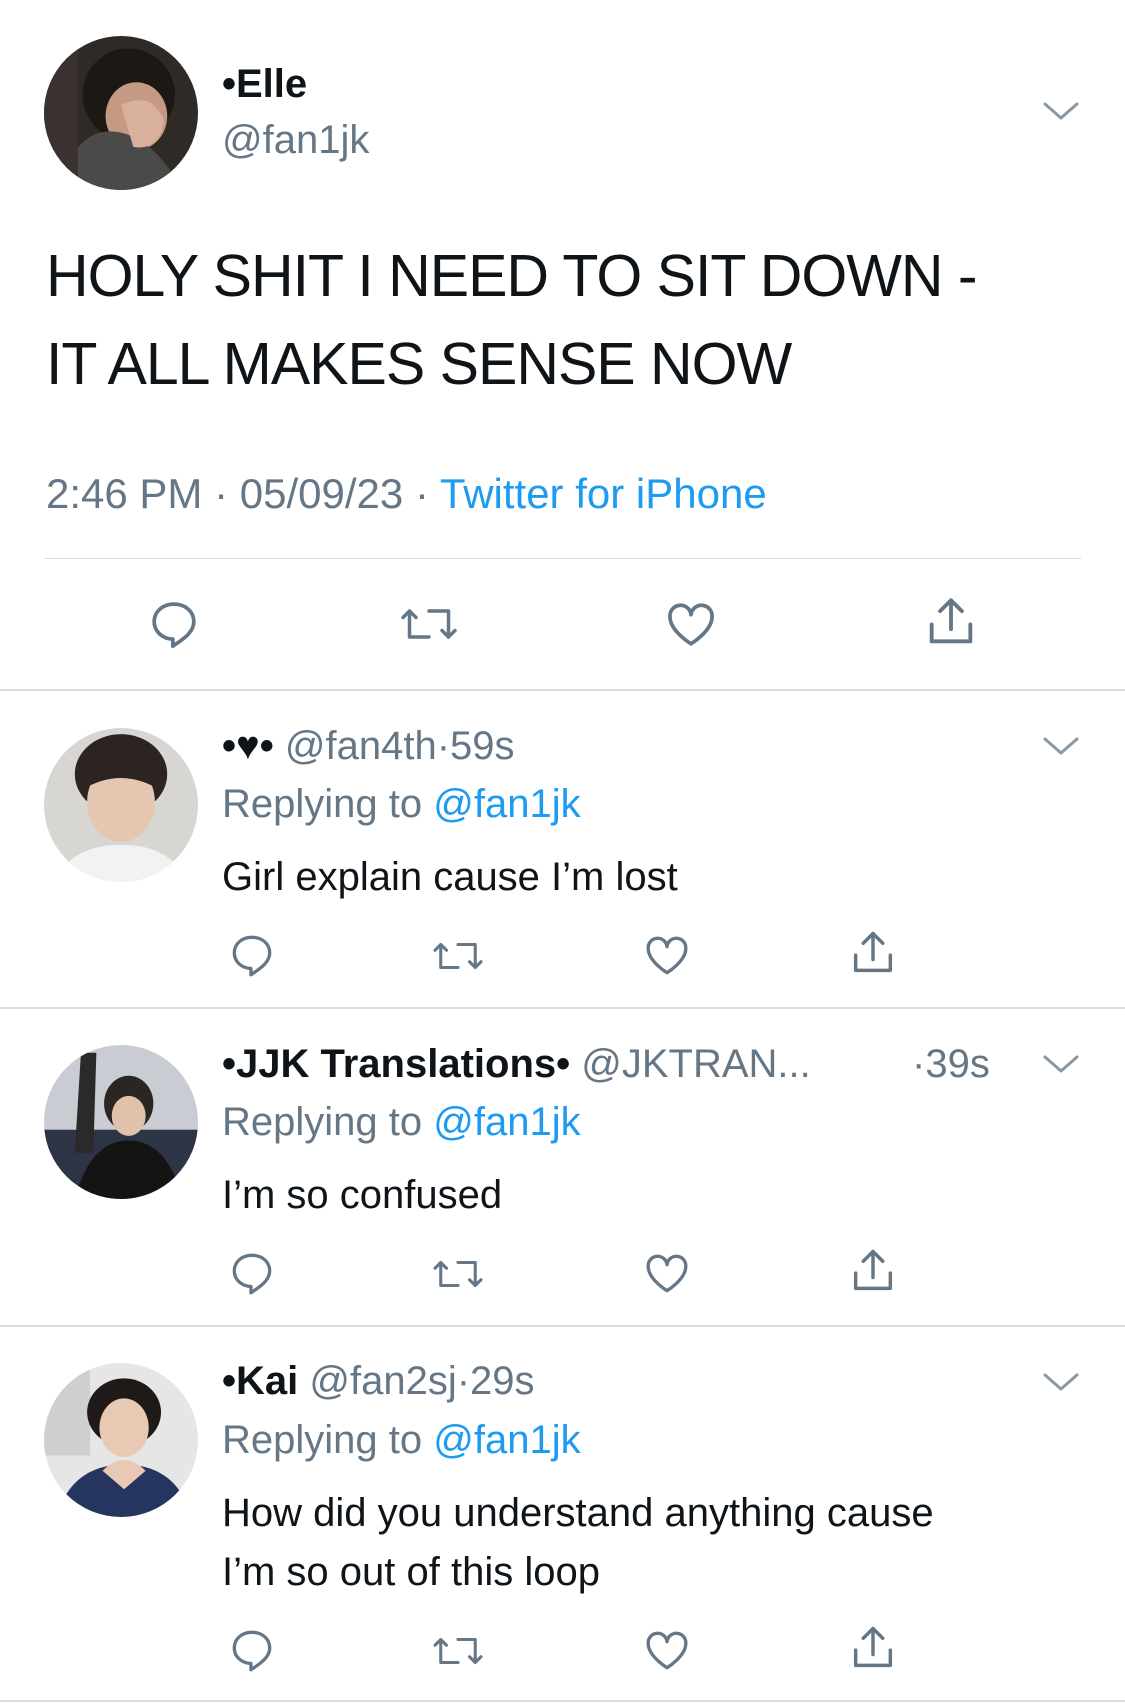 This screenshot has height=1705, width=1125. Describe the element at coordinates (124, 493) in the screenshot. I see `tweet-time: 2:46 PM` at that location.